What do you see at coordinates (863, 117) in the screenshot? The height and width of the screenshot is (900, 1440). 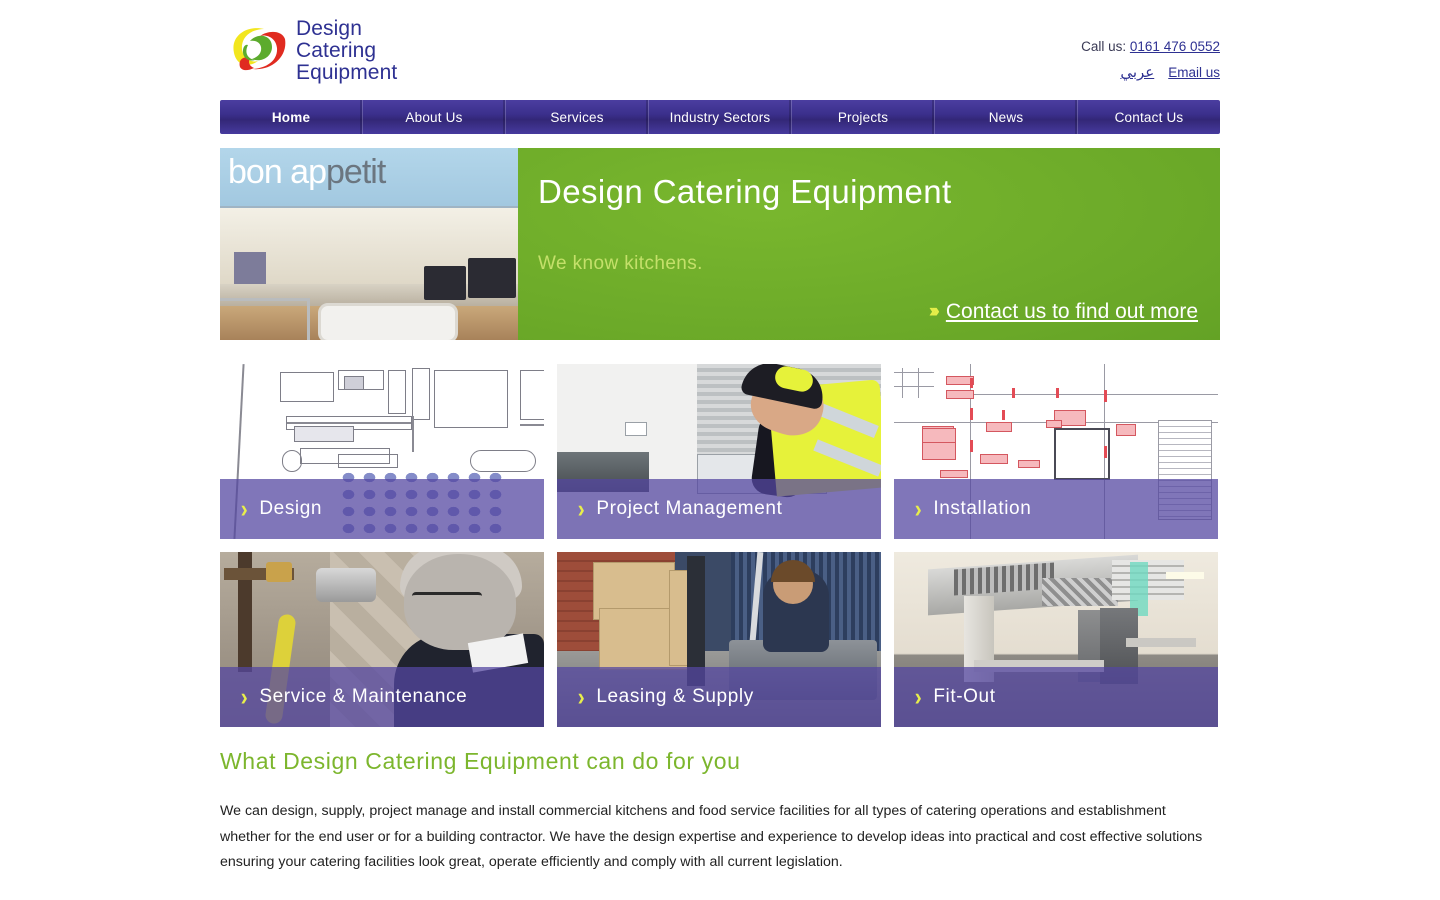 I see `nav-item-projects: Projects` at bounding box center [863, 117].